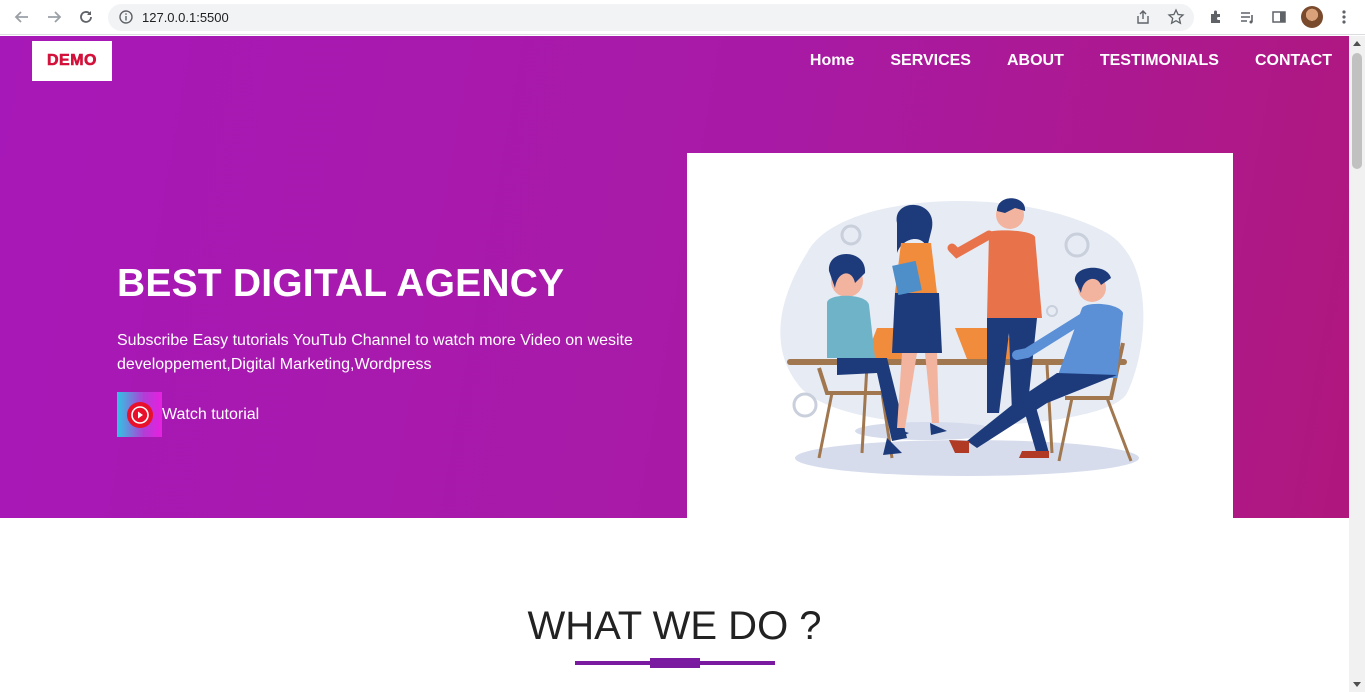 The image size is (1365, 692). I want to click on url-text: 127.0.0.1:5500, so click(185, 17).